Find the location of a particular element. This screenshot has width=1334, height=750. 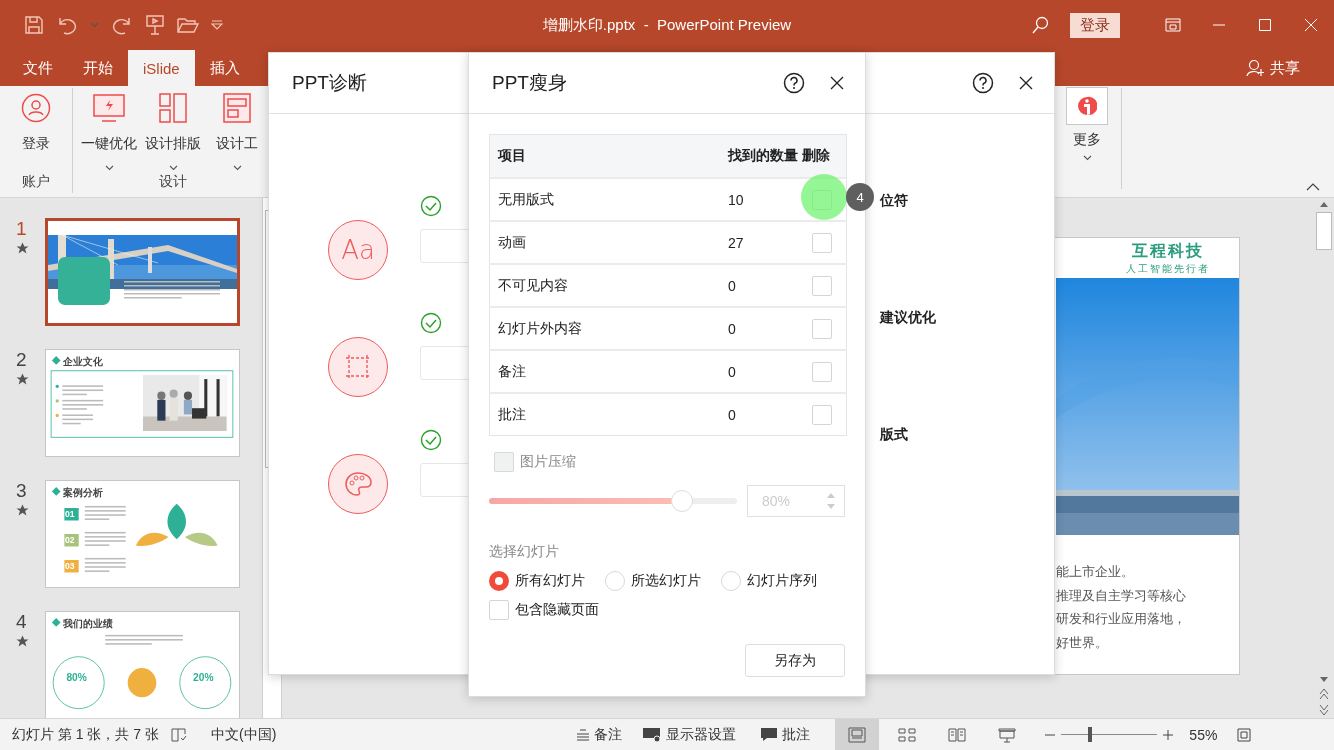

column-header: 找到的数量 is located at coordinates (761, 156).